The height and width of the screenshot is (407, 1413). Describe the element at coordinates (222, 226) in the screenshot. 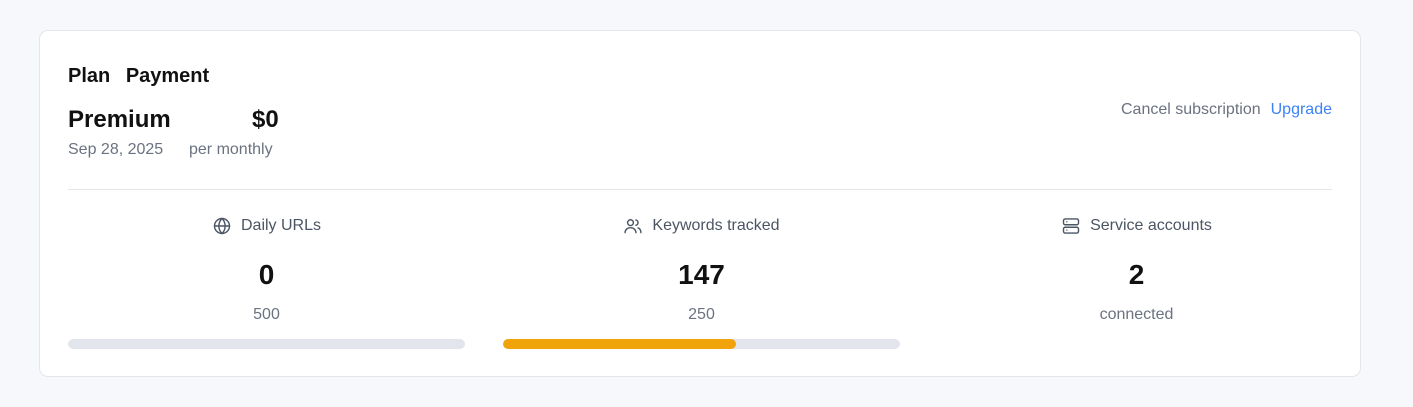

I see `globe-icon` at that location.